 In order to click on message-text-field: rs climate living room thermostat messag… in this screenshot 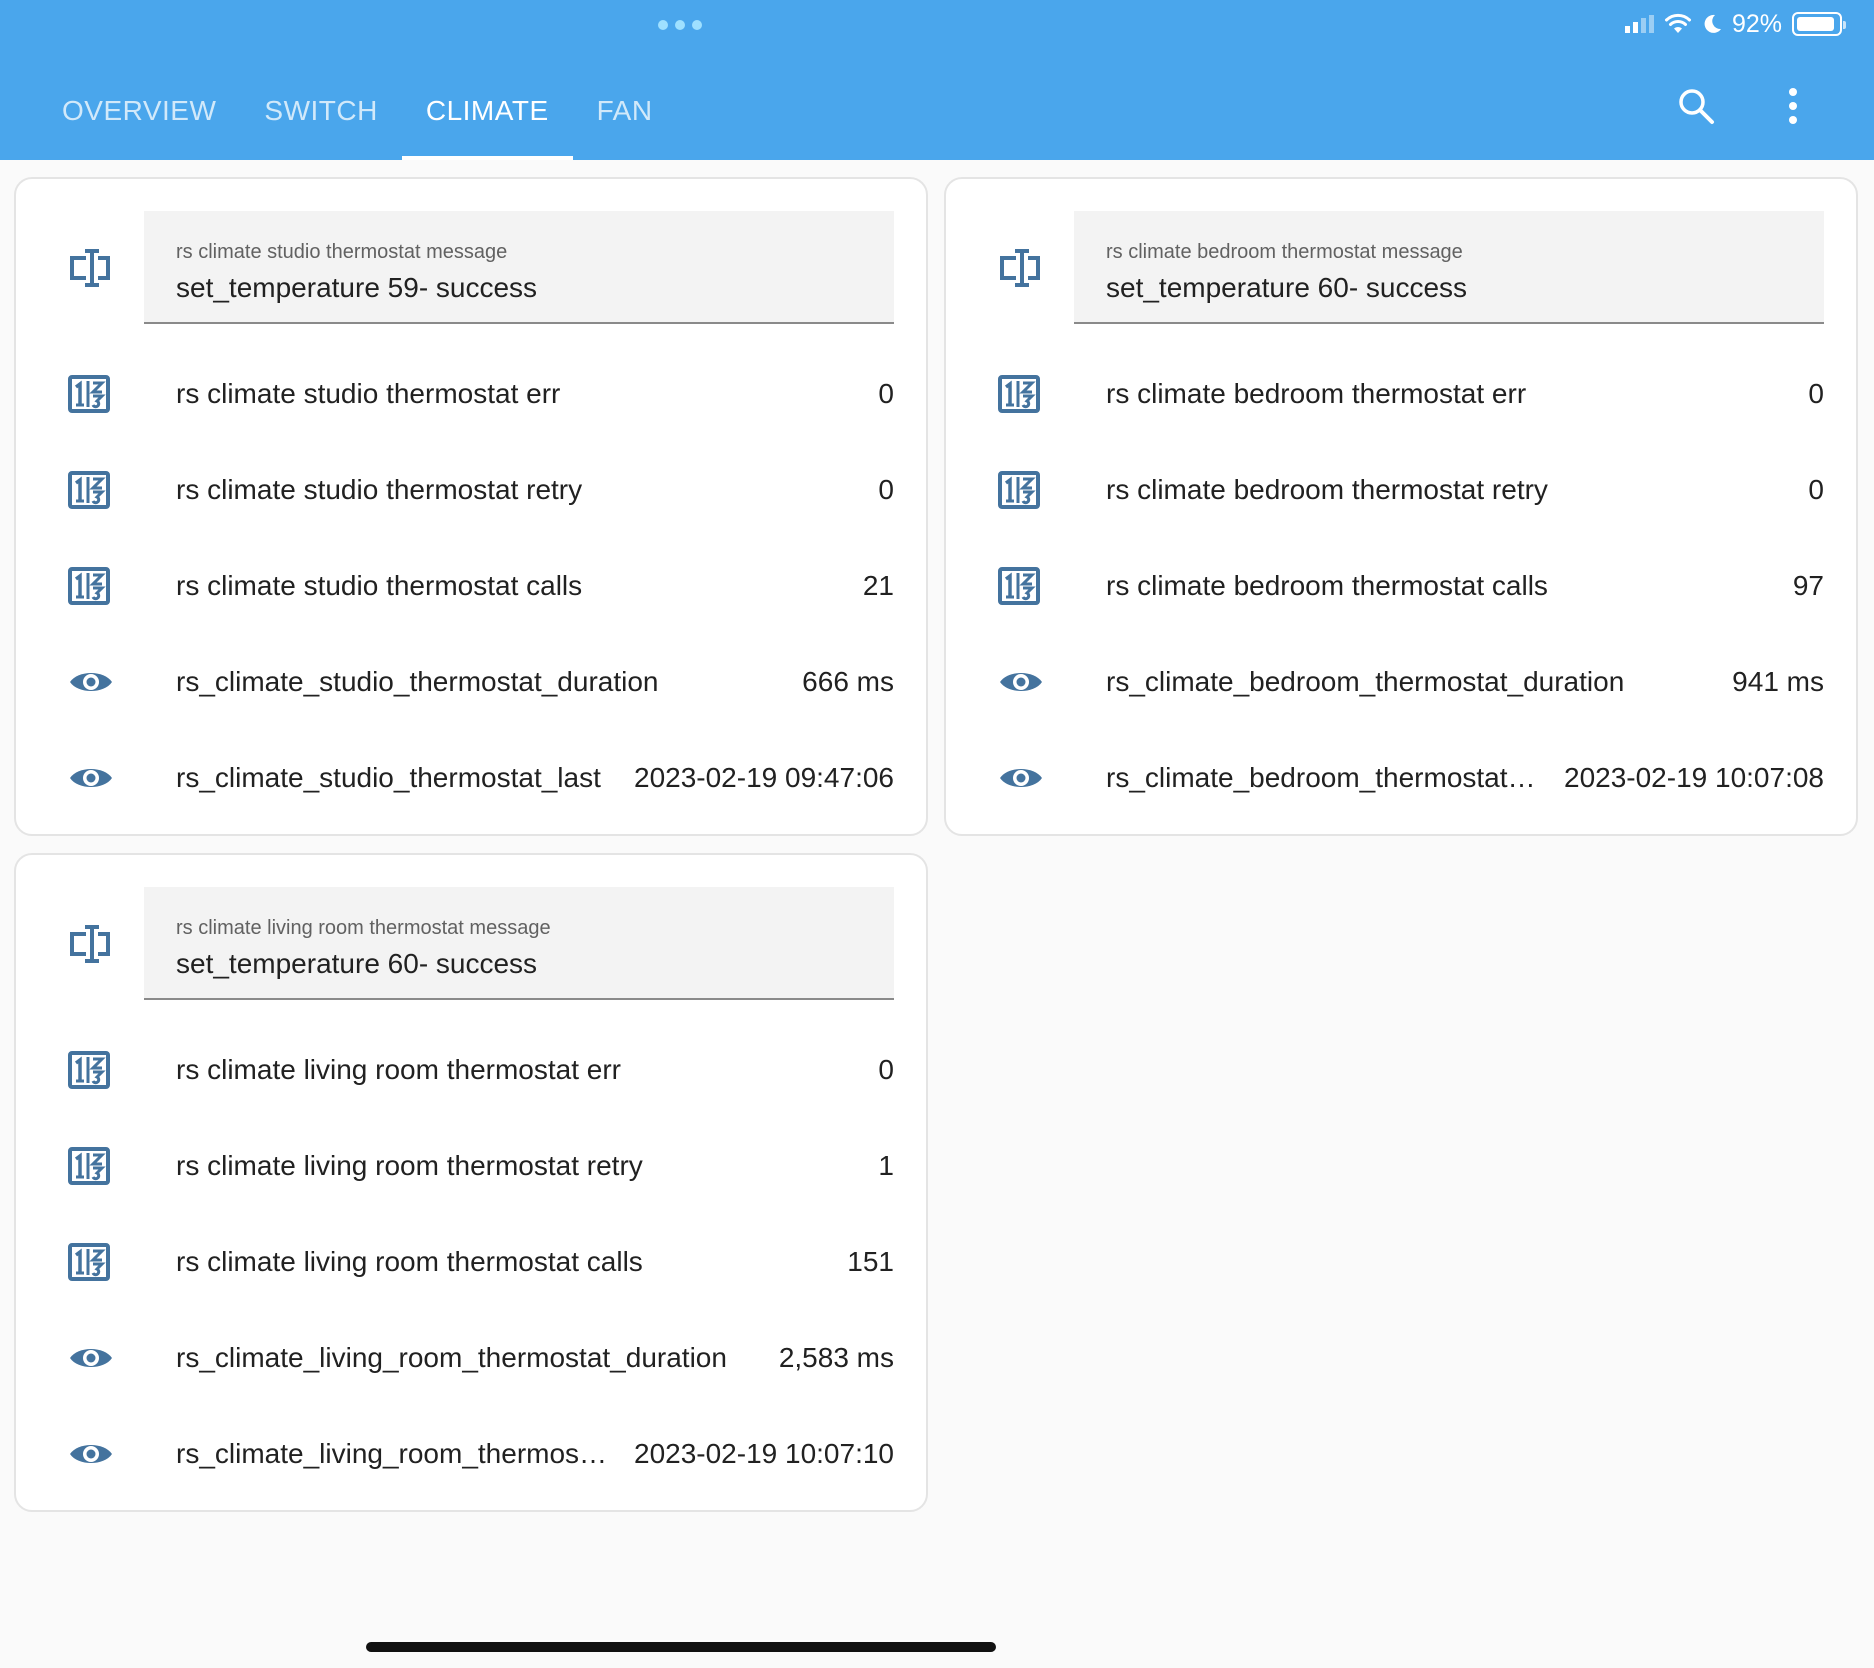, I will do `click(519, 943)`.